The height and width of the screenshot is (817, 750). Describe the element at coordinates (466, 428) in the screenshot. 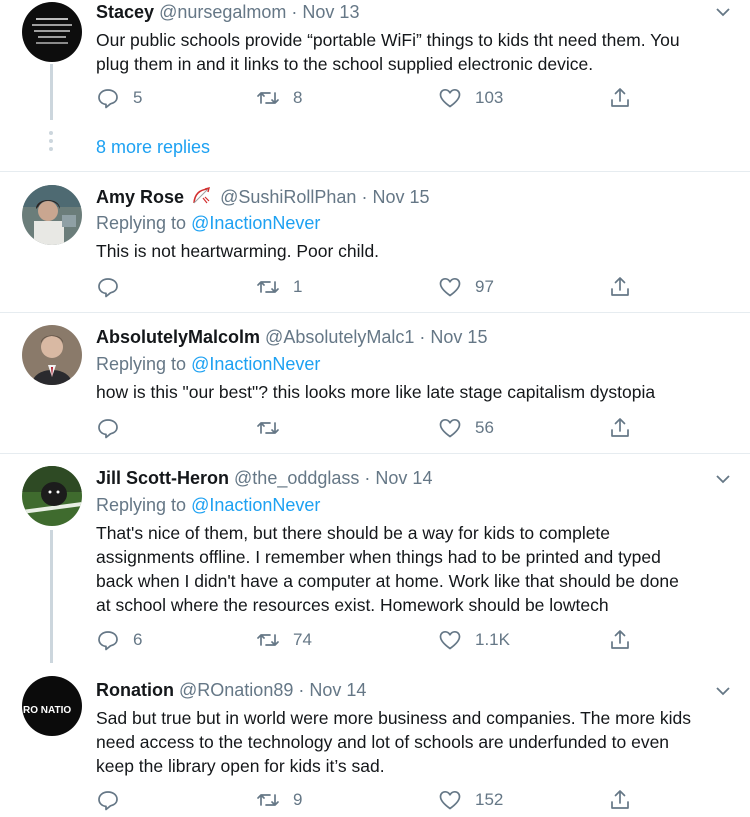

I see `like-button: 56` at that location.